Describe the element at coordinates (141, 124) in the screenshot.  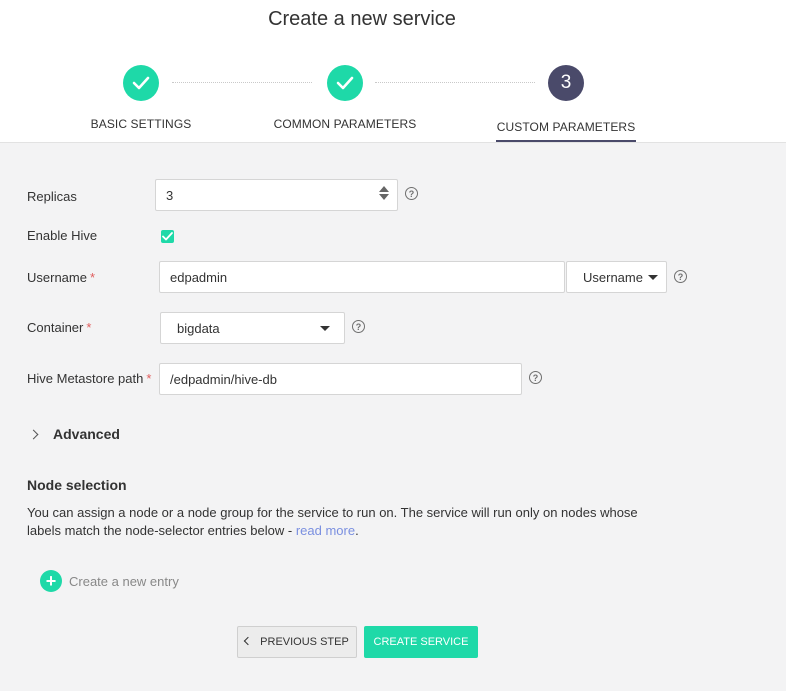
I see `step-label: BASIC SETTINGS` at that location.